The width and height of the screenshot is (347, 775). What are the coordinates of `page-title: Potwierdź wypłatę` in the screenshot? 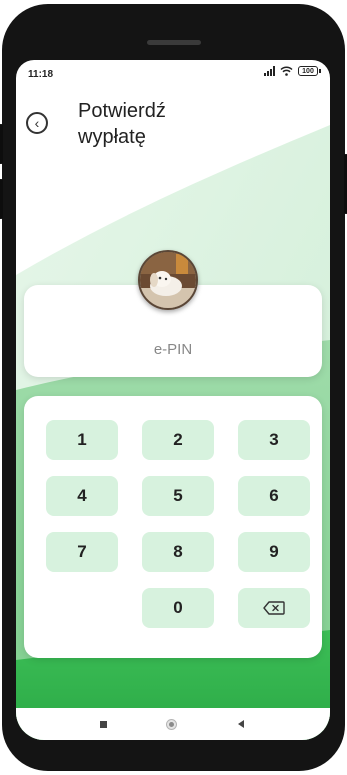 It's located at (178, 124).